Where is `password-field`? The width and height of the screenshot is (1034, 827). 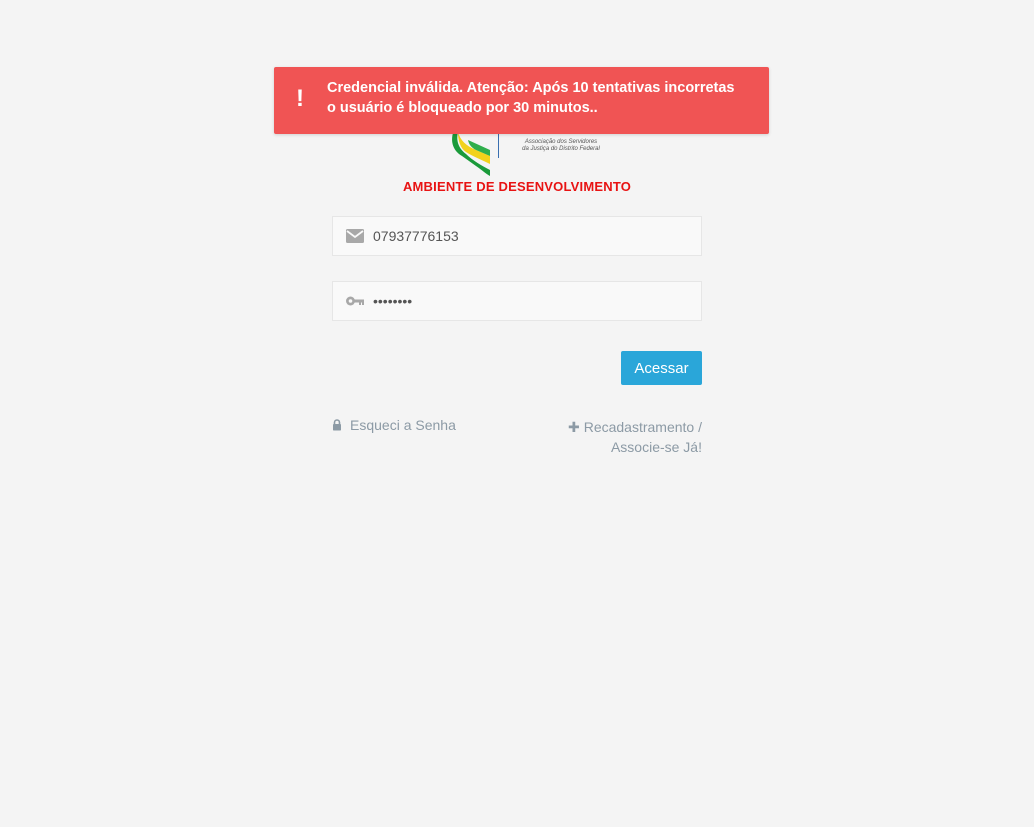
password-field is located at coordinates (517, 301).